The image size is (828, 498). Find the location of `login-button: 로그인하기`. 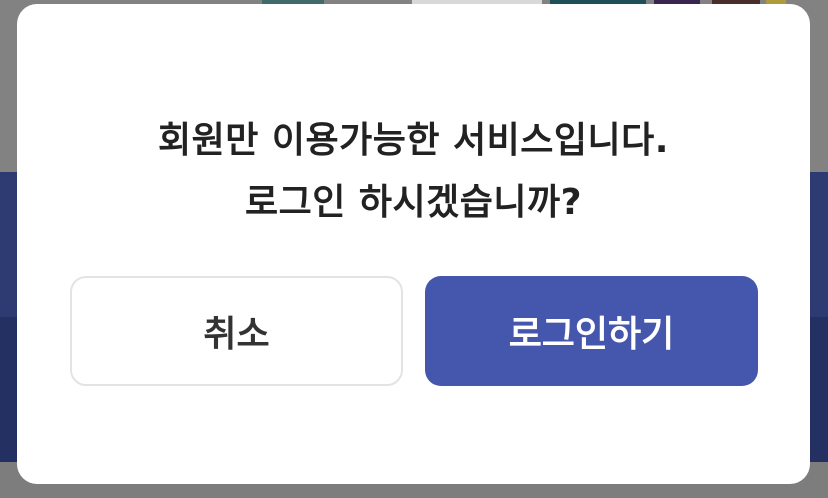

login-button: 로그인하기 is located at coordinates (591, 331).